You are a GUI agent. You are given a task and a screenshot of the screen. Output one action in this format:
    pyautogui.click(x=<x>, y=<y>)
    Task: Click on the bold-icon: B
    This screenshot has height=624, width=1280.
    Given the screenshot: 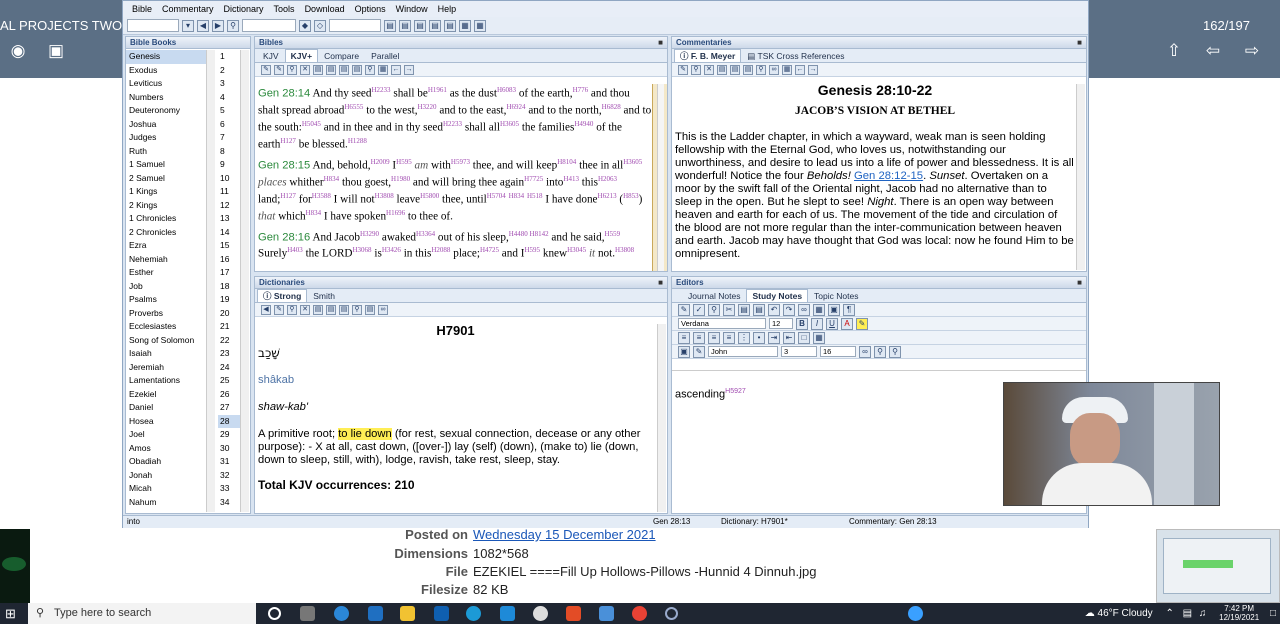 What is the action you would take?
    pyautogui.click(x=802, y=323)
    